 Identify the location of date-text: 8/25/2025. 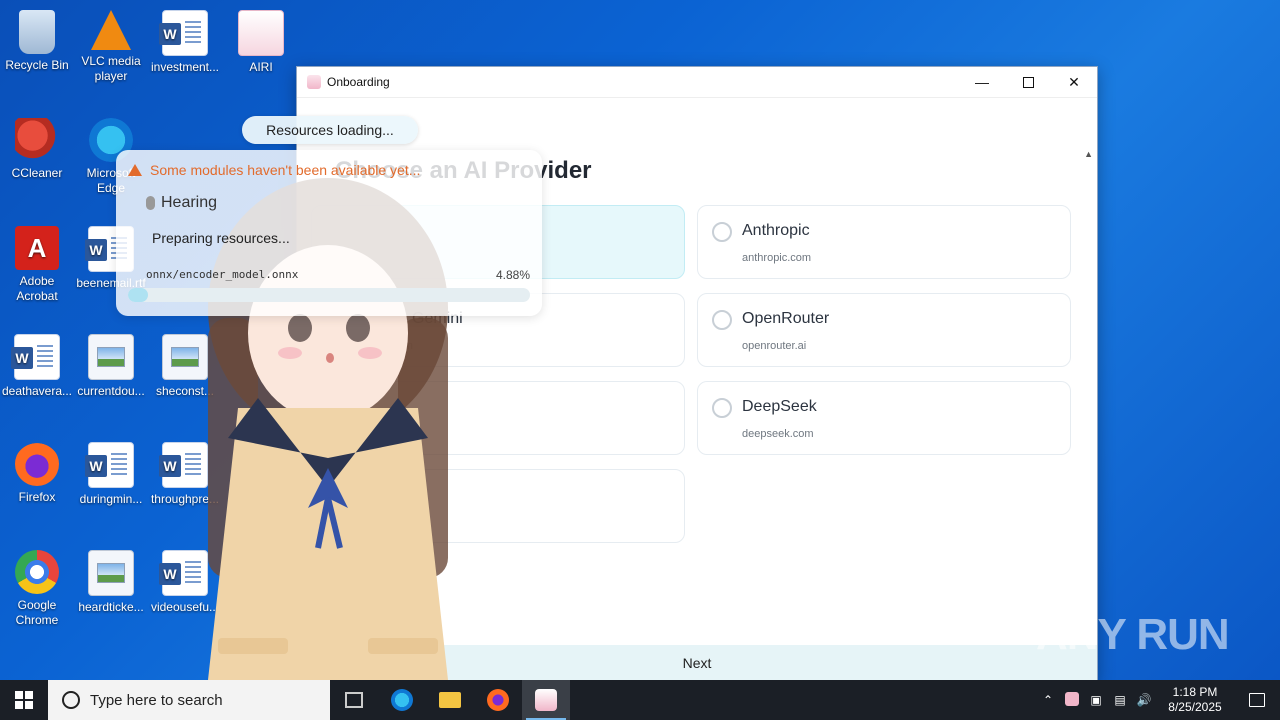
(1195, 707).